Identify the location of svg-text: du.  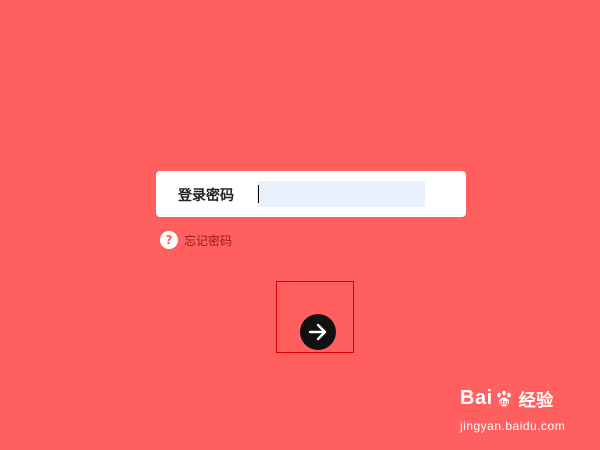
(504, 403).